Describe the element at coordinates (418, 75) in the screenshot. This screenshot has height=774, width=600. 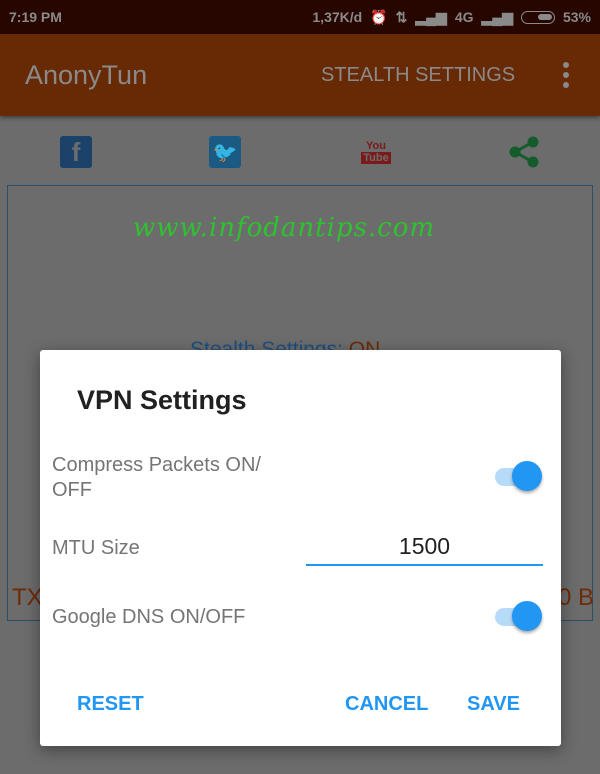
I see `stealth-settings-button: STEALTH SETTINGS` at that location.